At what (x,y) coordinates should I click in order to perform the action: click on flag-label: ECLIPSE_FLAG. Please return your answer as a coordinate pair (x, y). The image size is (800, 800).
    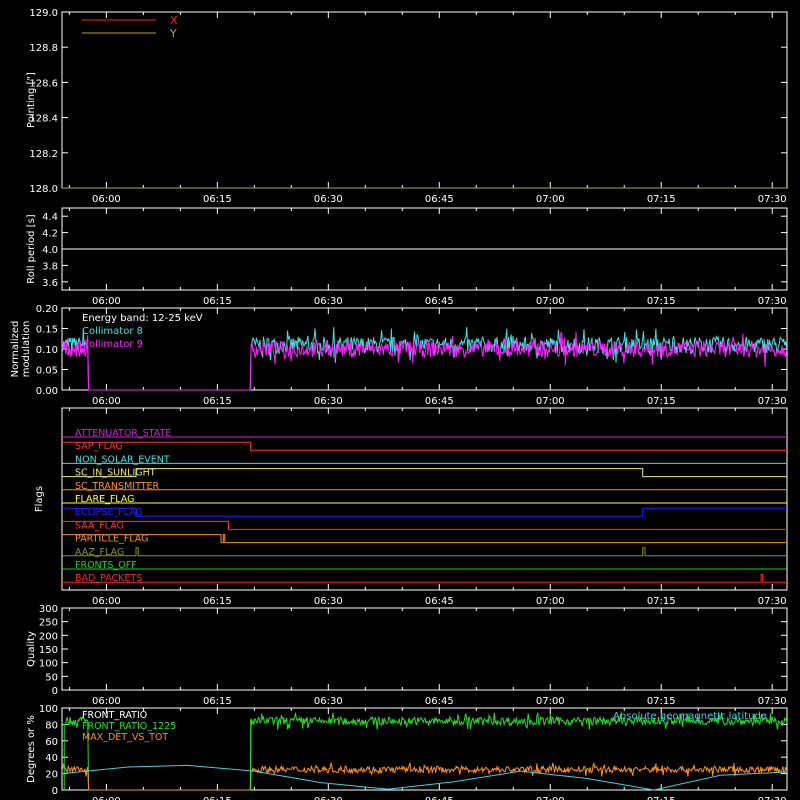
    Looking at the image, I should click on (109, 512).